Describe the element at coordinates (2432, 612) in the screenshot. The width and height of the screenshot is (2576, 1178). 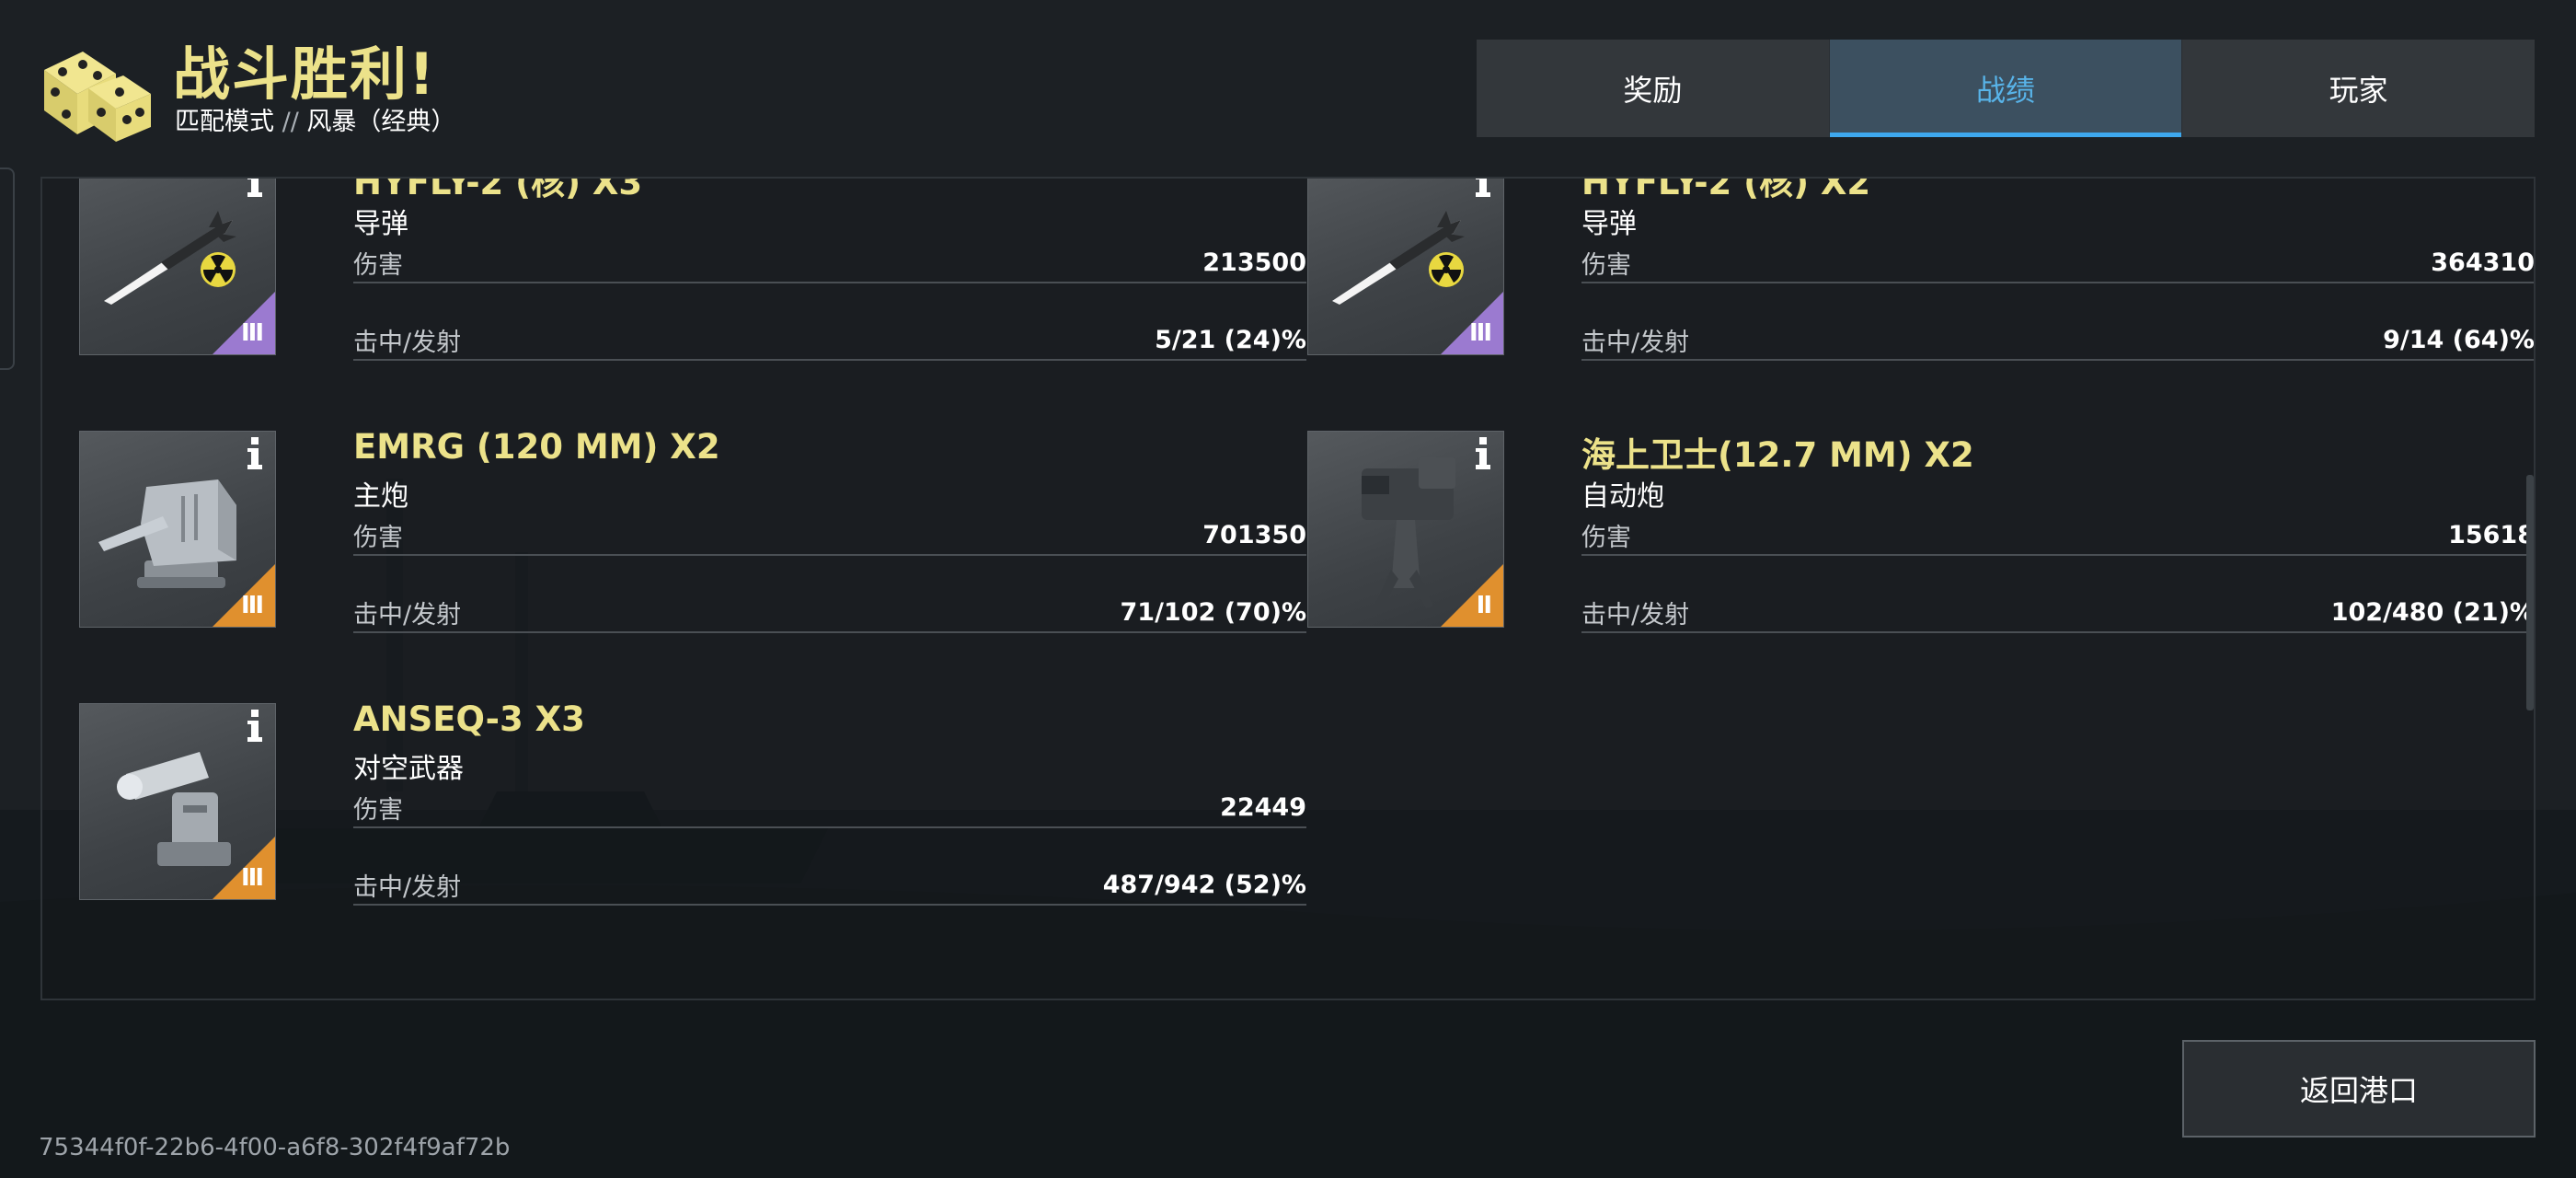
I see `hit-rate-value: 102/480 (21)%` at that location.